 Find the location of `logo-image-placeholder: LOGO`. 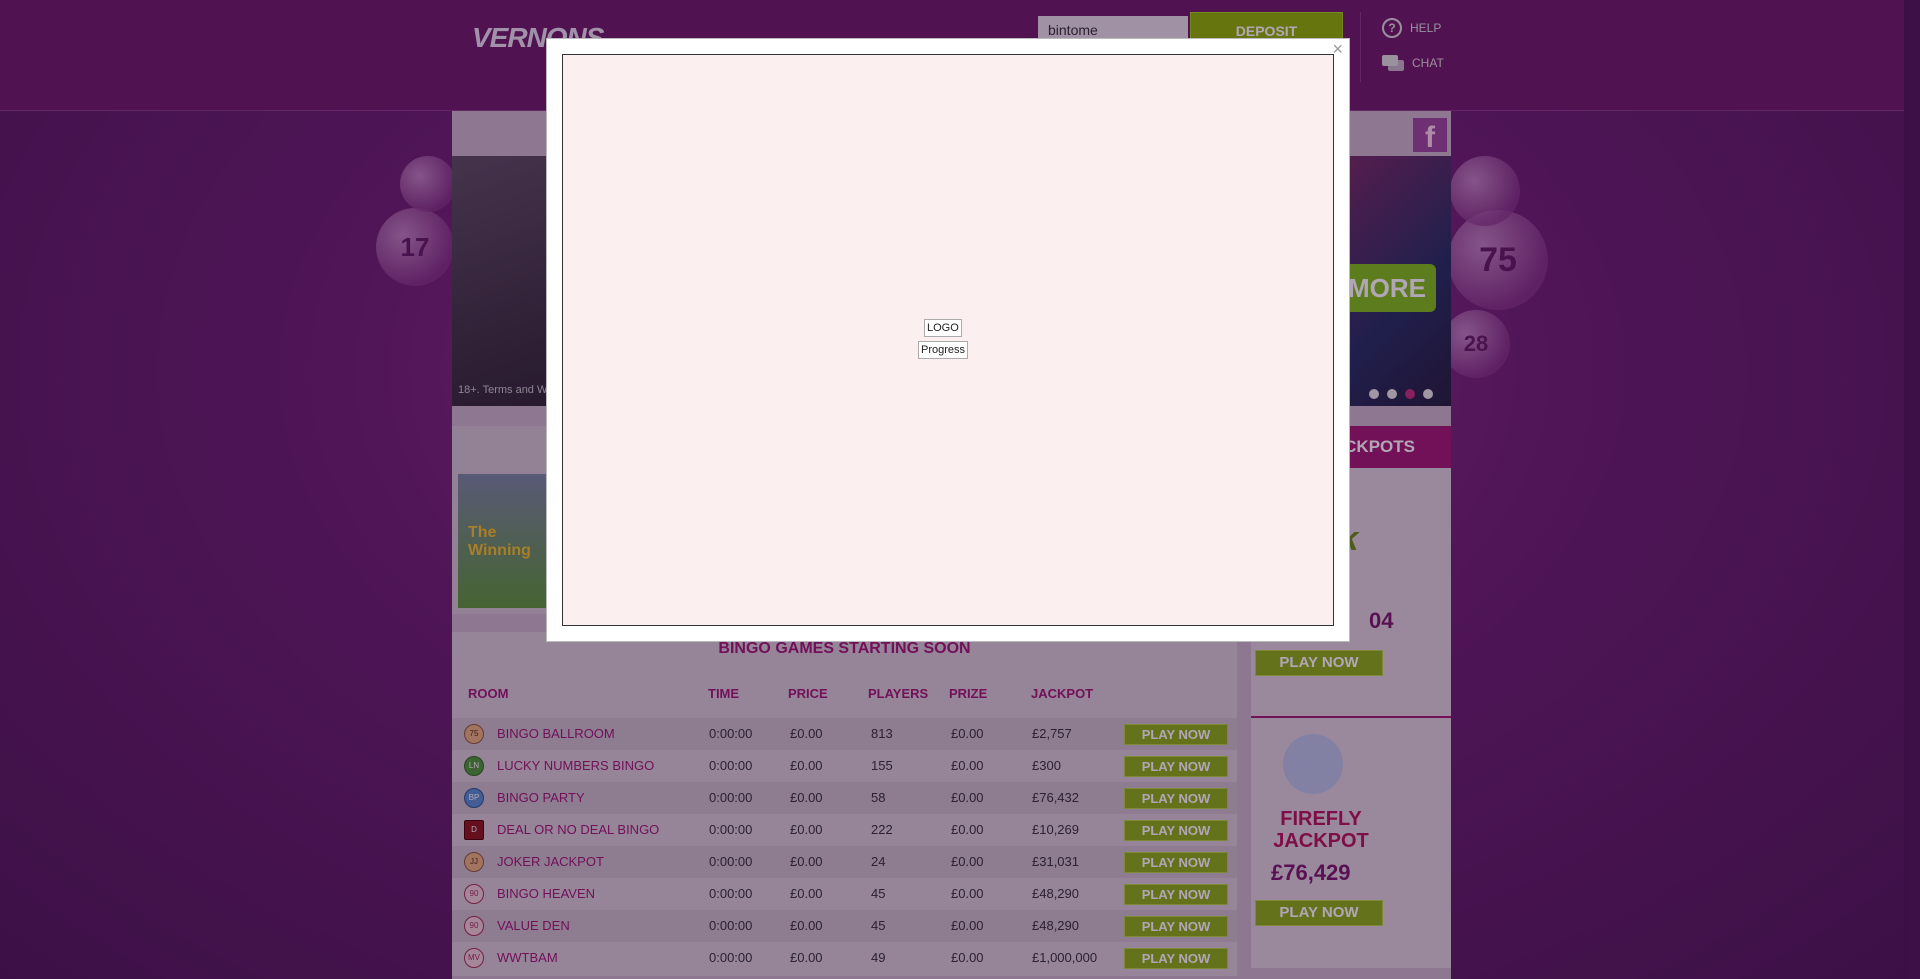

logo-image-placeholder: LOGO is located at coordinates (943, 328).